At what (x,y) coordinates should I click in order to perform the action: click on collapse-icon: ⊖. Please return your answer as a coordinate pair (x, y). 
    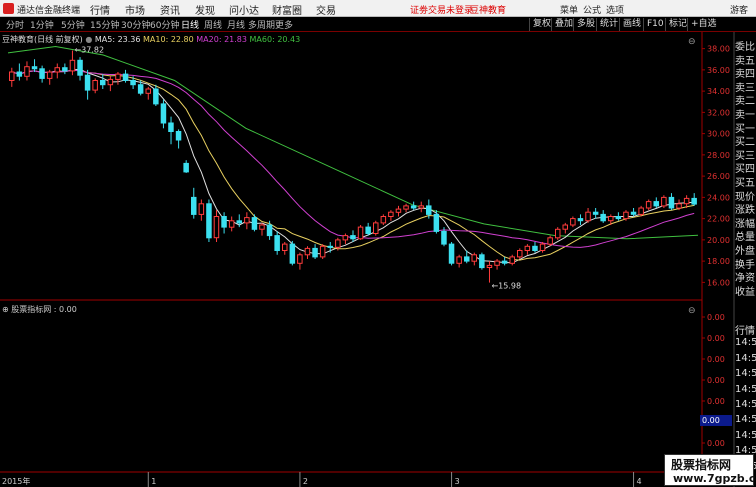
    Looking at the image, I should click on (692, 42).